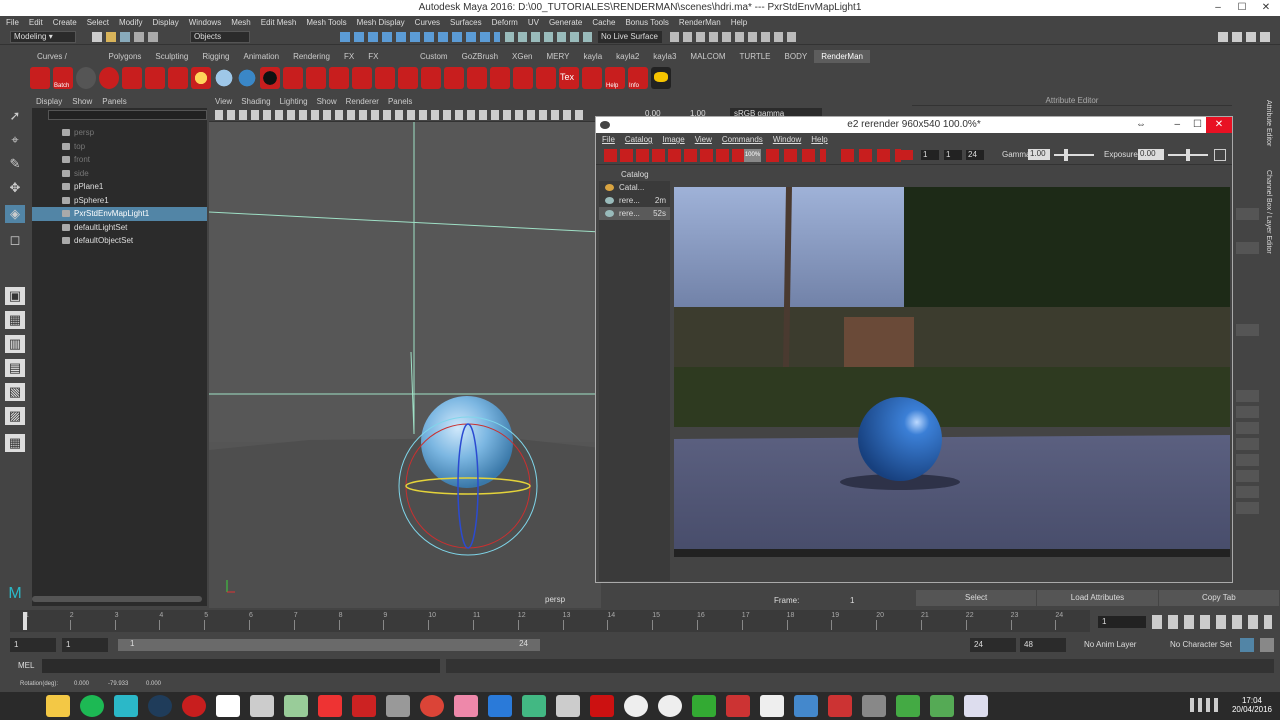 Image resolution: width=1280 pixels, height=720 pixels. I want to click on media-player-icon, so click(636, 706).